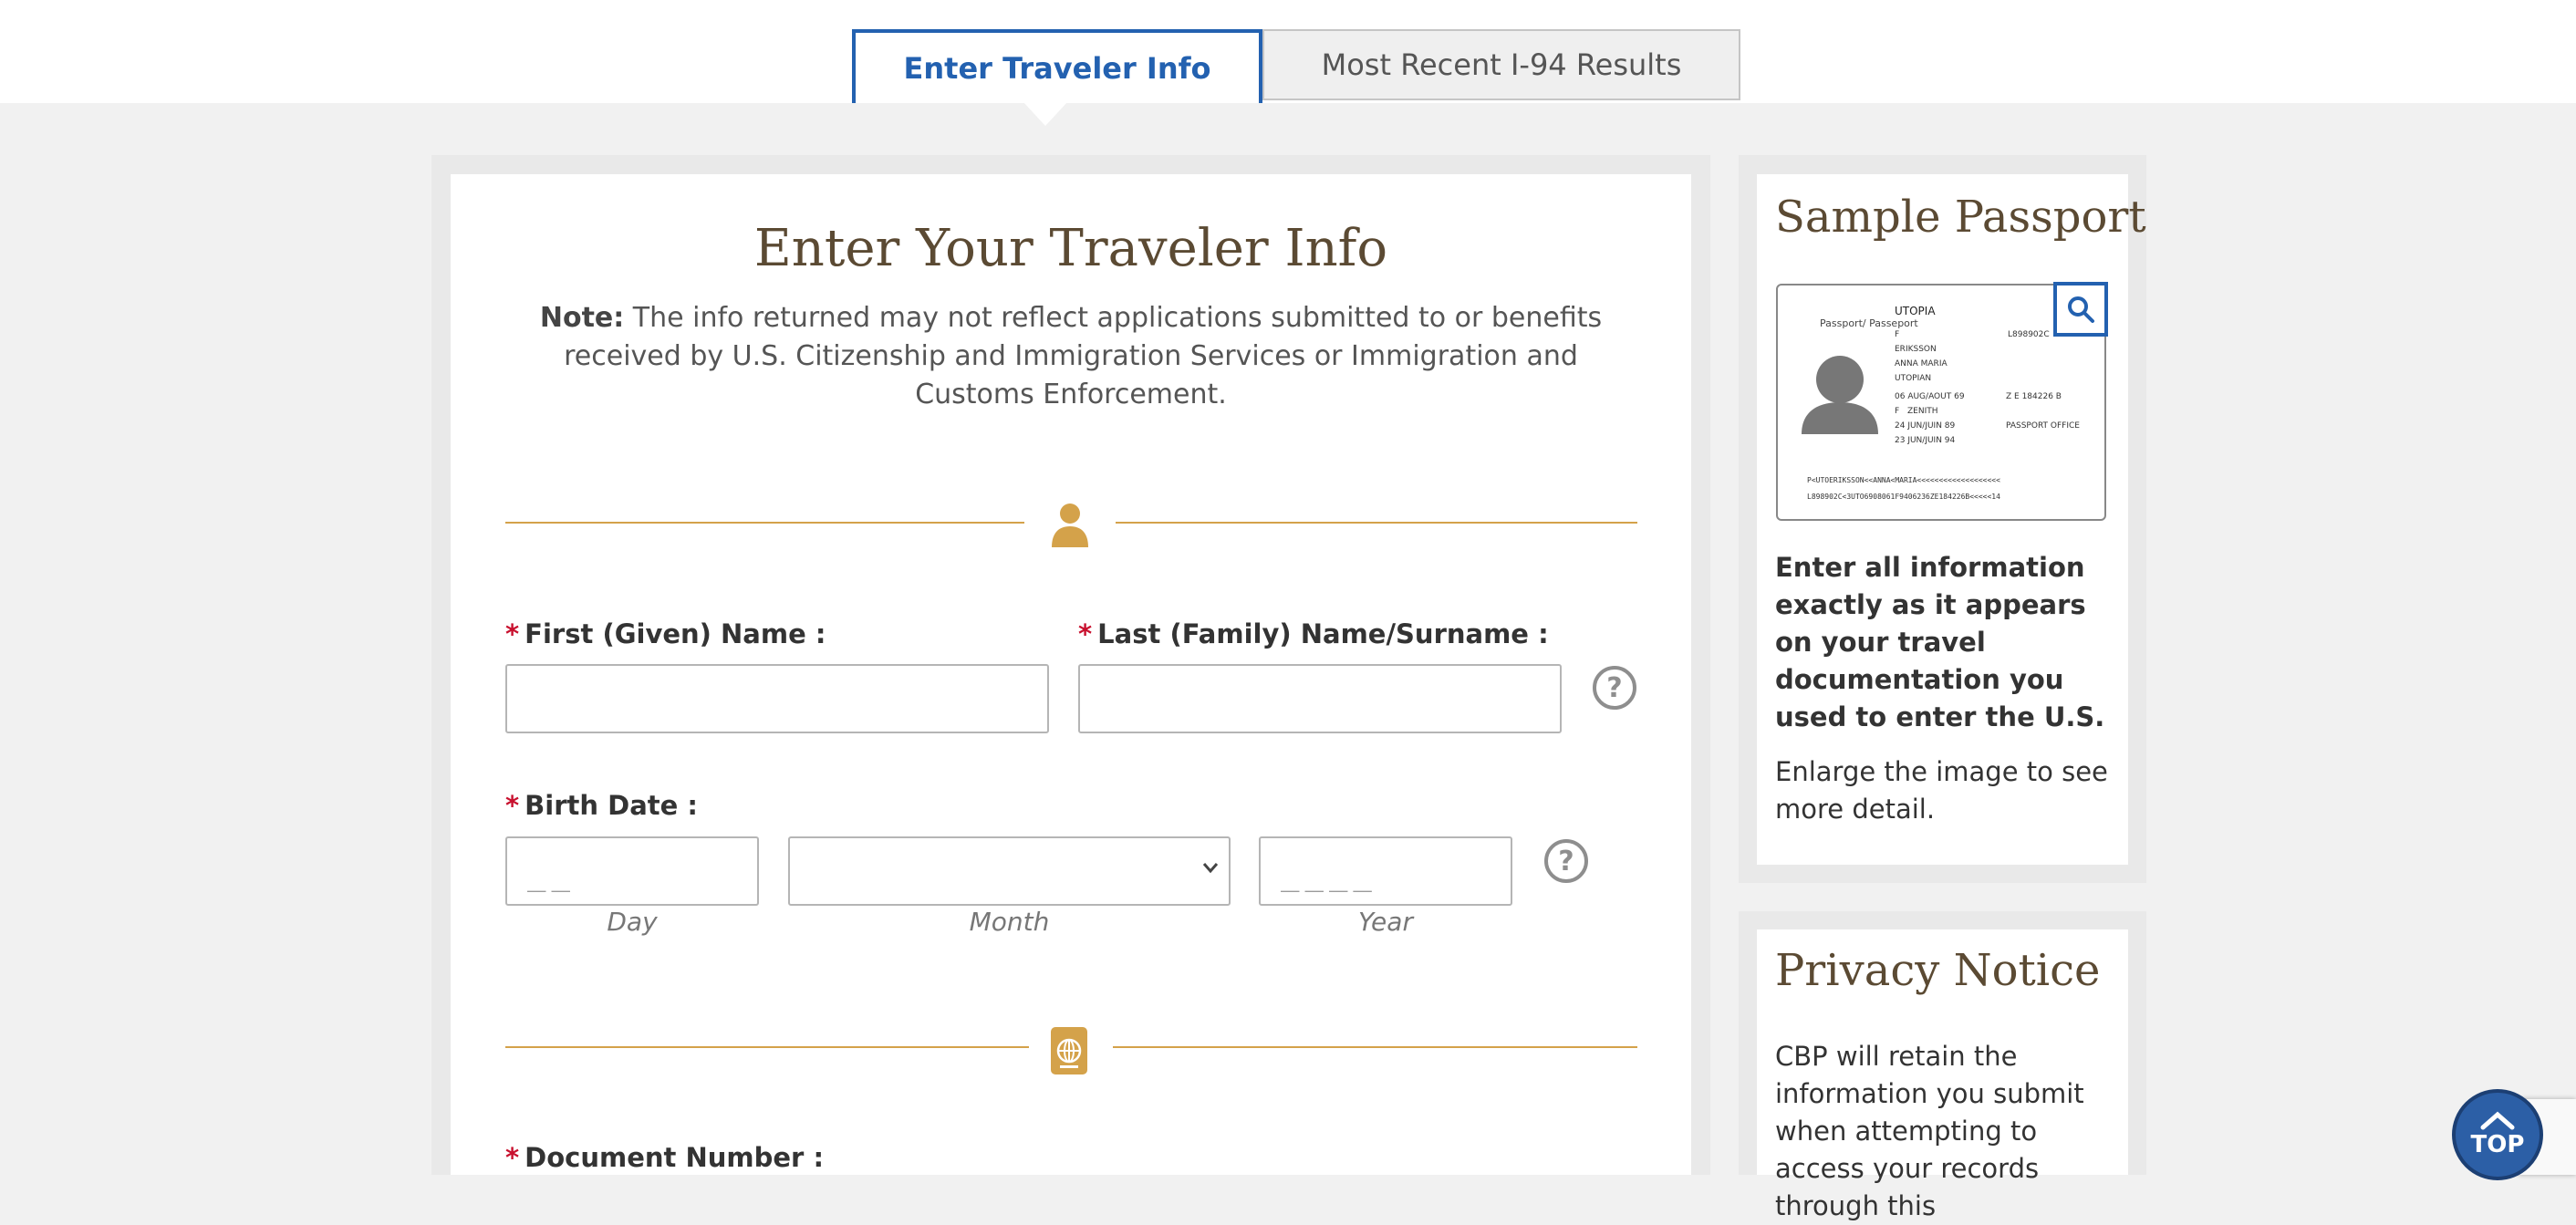  I want to click on day-placeholder: __, so click(551, 874).